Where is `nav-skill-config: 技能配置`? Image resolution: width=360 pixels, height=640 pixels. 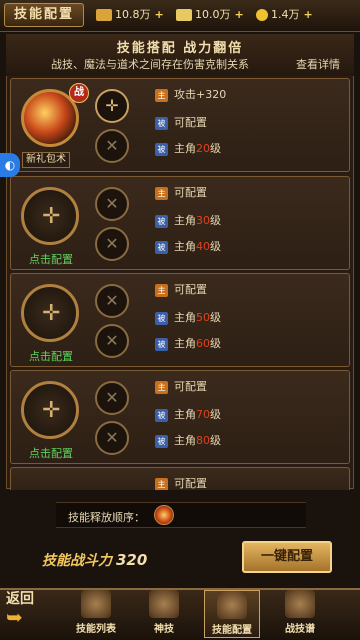 nav-skill-config: 技能配置 is located at coordinates (232, 614).